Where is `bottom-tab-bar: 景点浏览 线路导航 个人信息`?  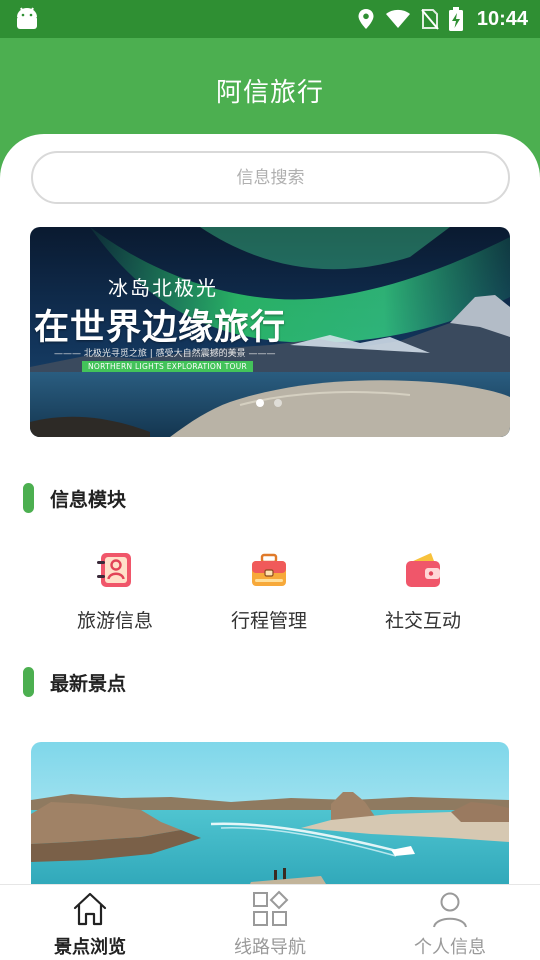 bottom-tab-bar: 景点浏览 线路导航 个人信息 is located at coordinates (270, 922).